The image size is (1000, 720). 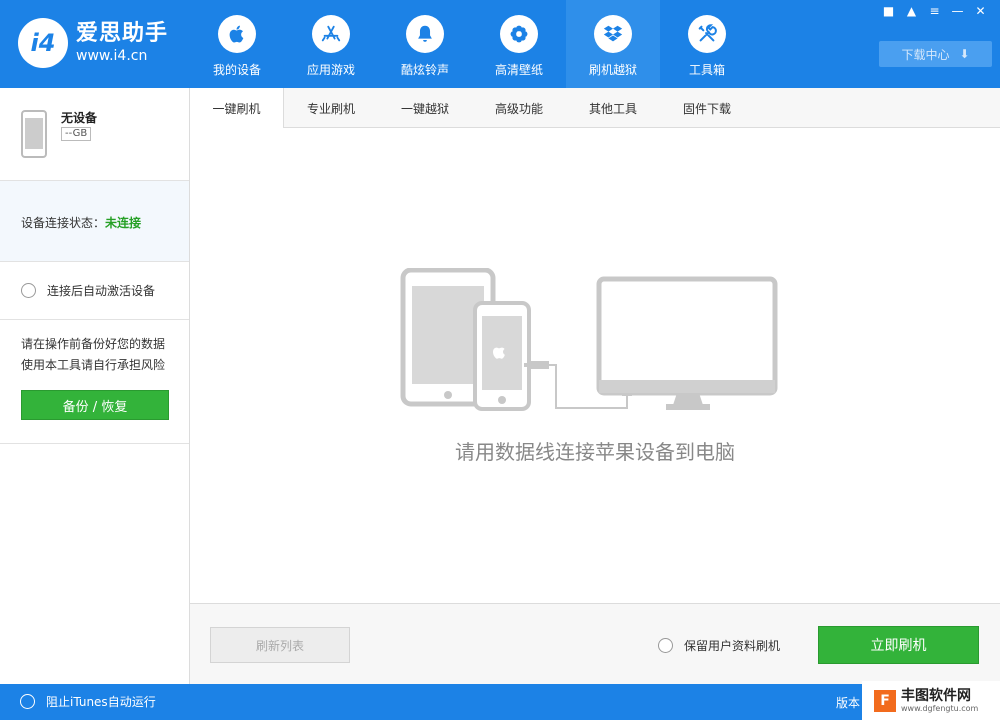 What do you see at coordinates (95, 405) in the screenshot?
I see `backup-restore-button: 备份 / 恢复` at bounding box center [95, 405].